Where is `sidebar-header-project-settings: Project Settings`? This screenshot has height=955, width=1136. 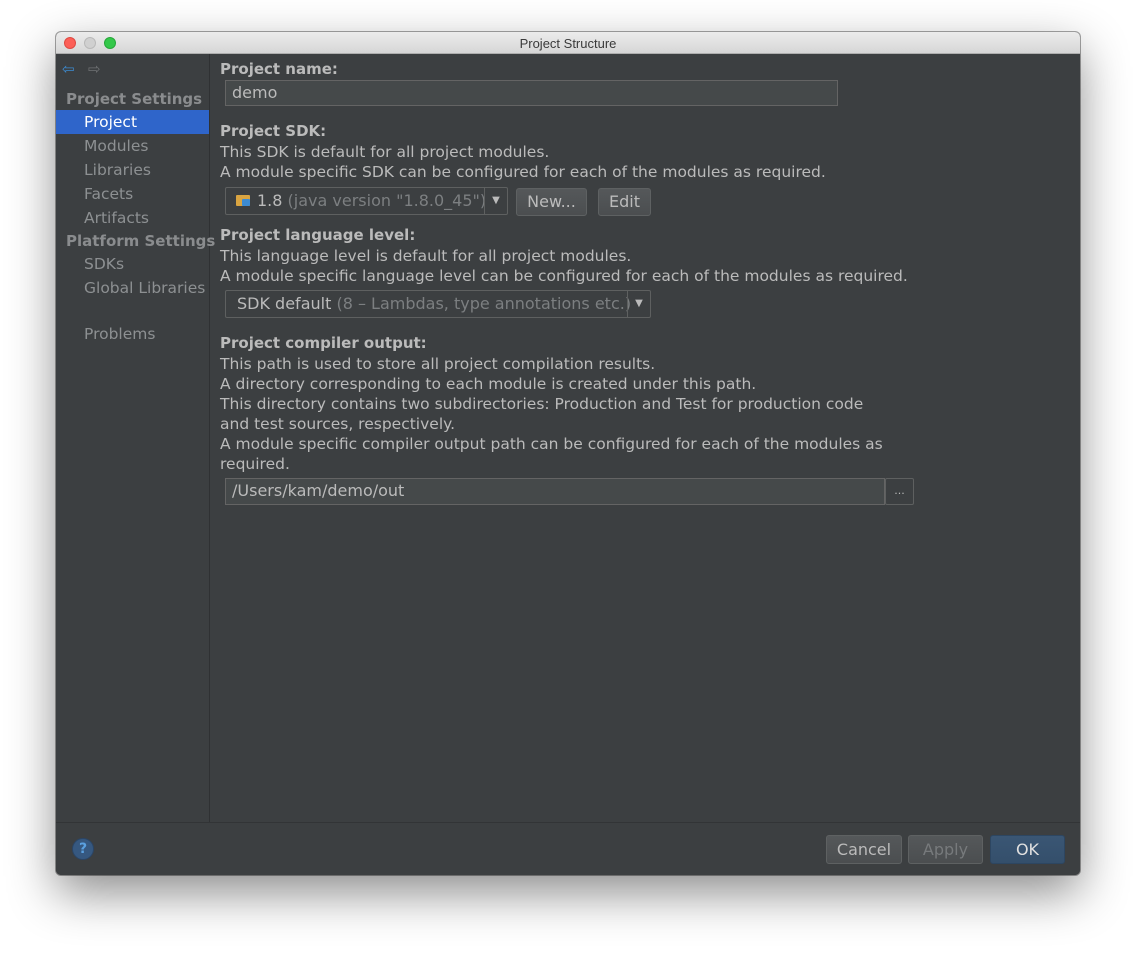
sidebar-header-project-settings: Project Settings is located at coordinates (134, 99).